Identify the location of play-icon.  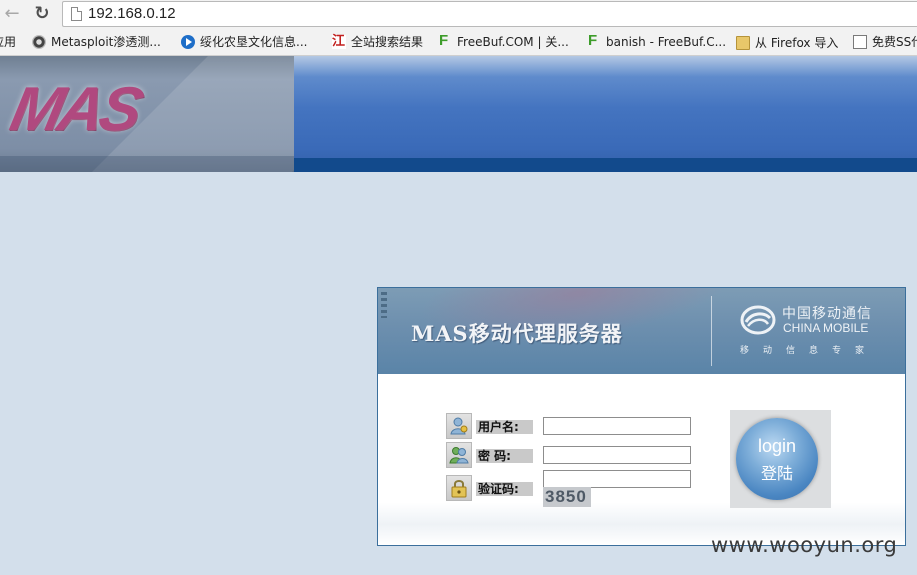
(188, 42).